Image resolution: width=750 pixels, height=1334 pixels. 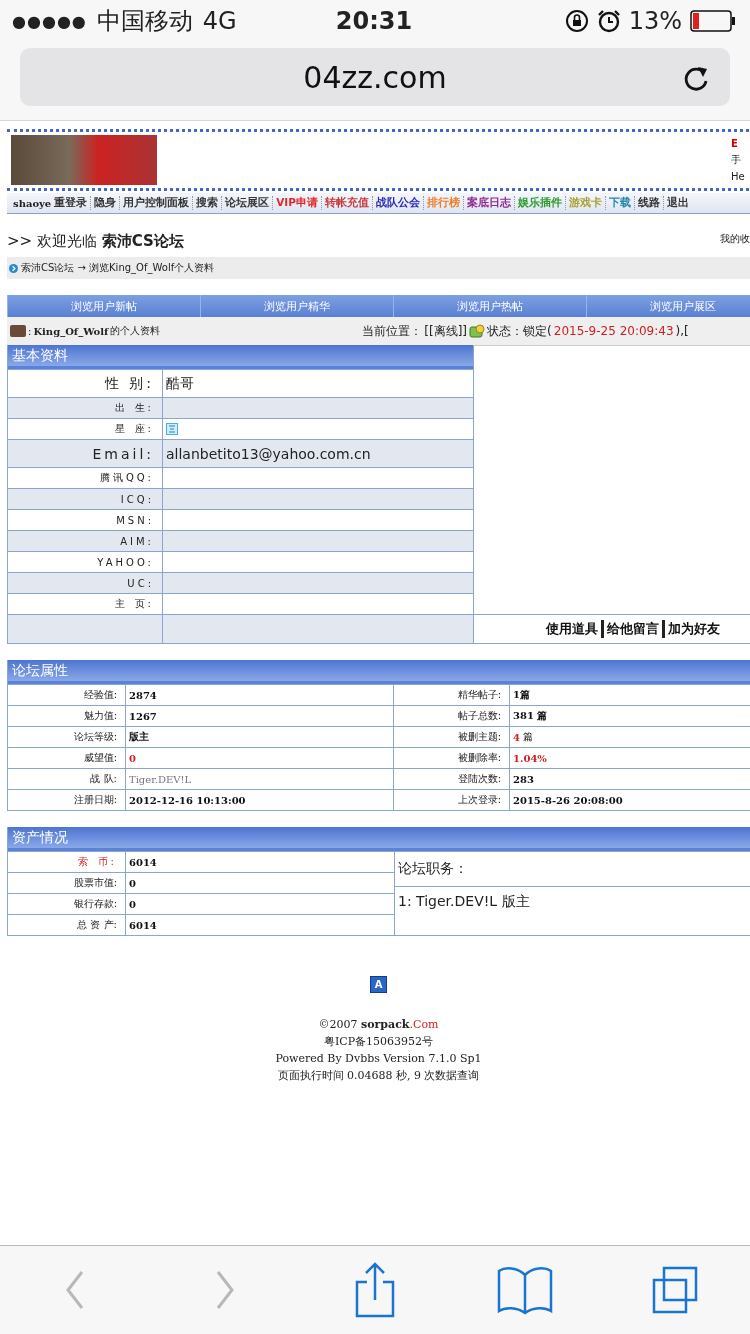 What do you see at coordinates (134, 604) in the screenshot?
I see `field-label: 主 页:` at bounding box center [134, 604].